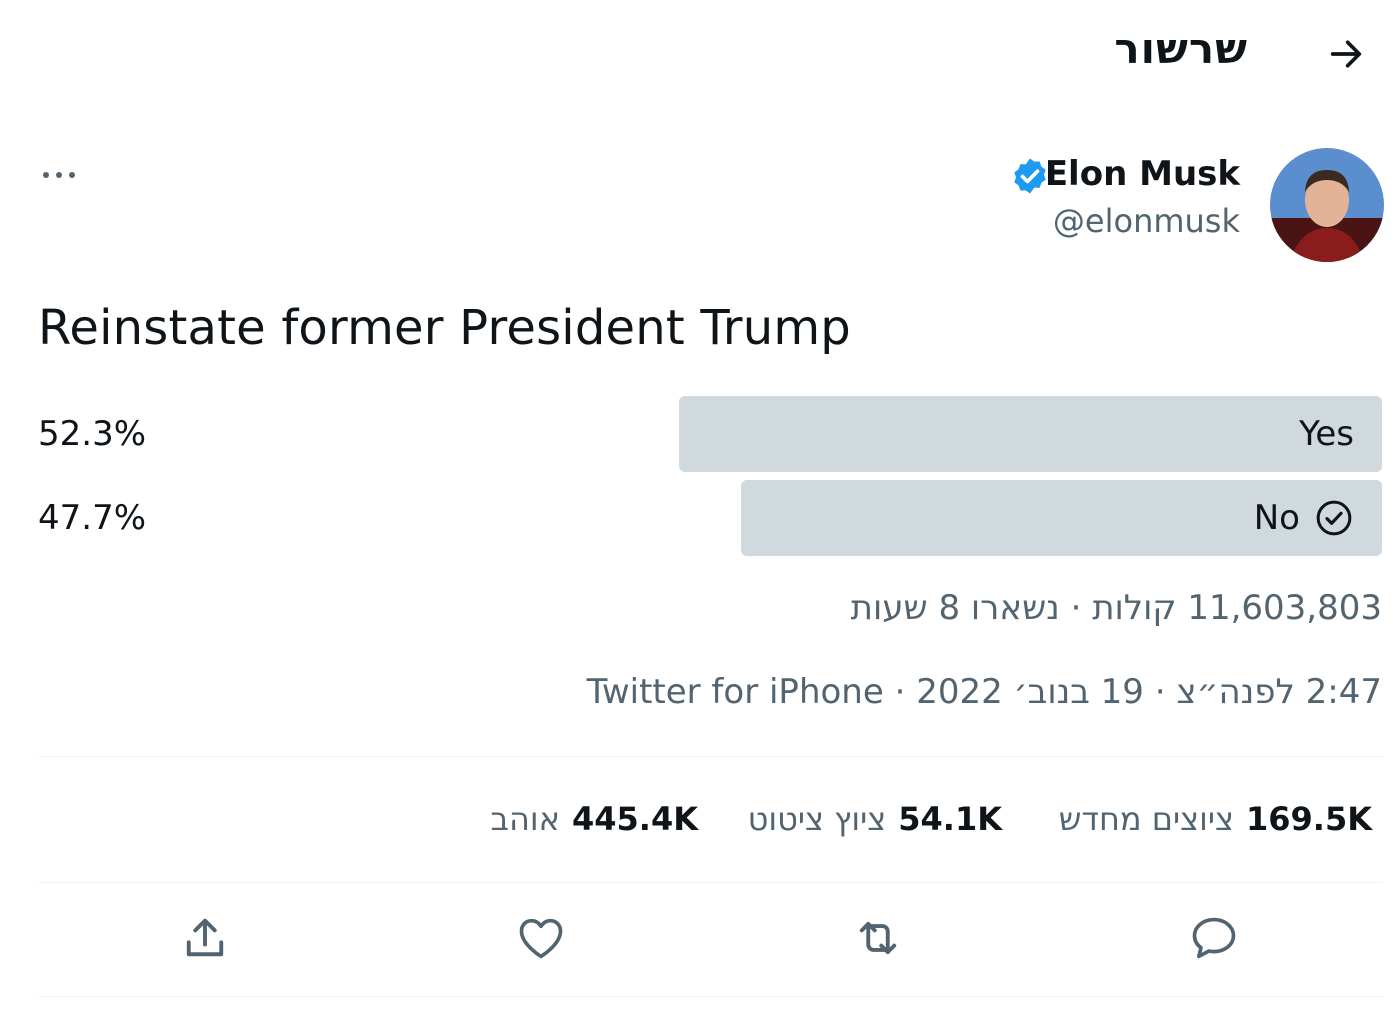 This screenshot has height=1015, width=1400. What do you see at coordinates (1146, 819) in the screenshot?
I see `retweets-label: ציוצים מחדש` at bounding box center [1146, 819].